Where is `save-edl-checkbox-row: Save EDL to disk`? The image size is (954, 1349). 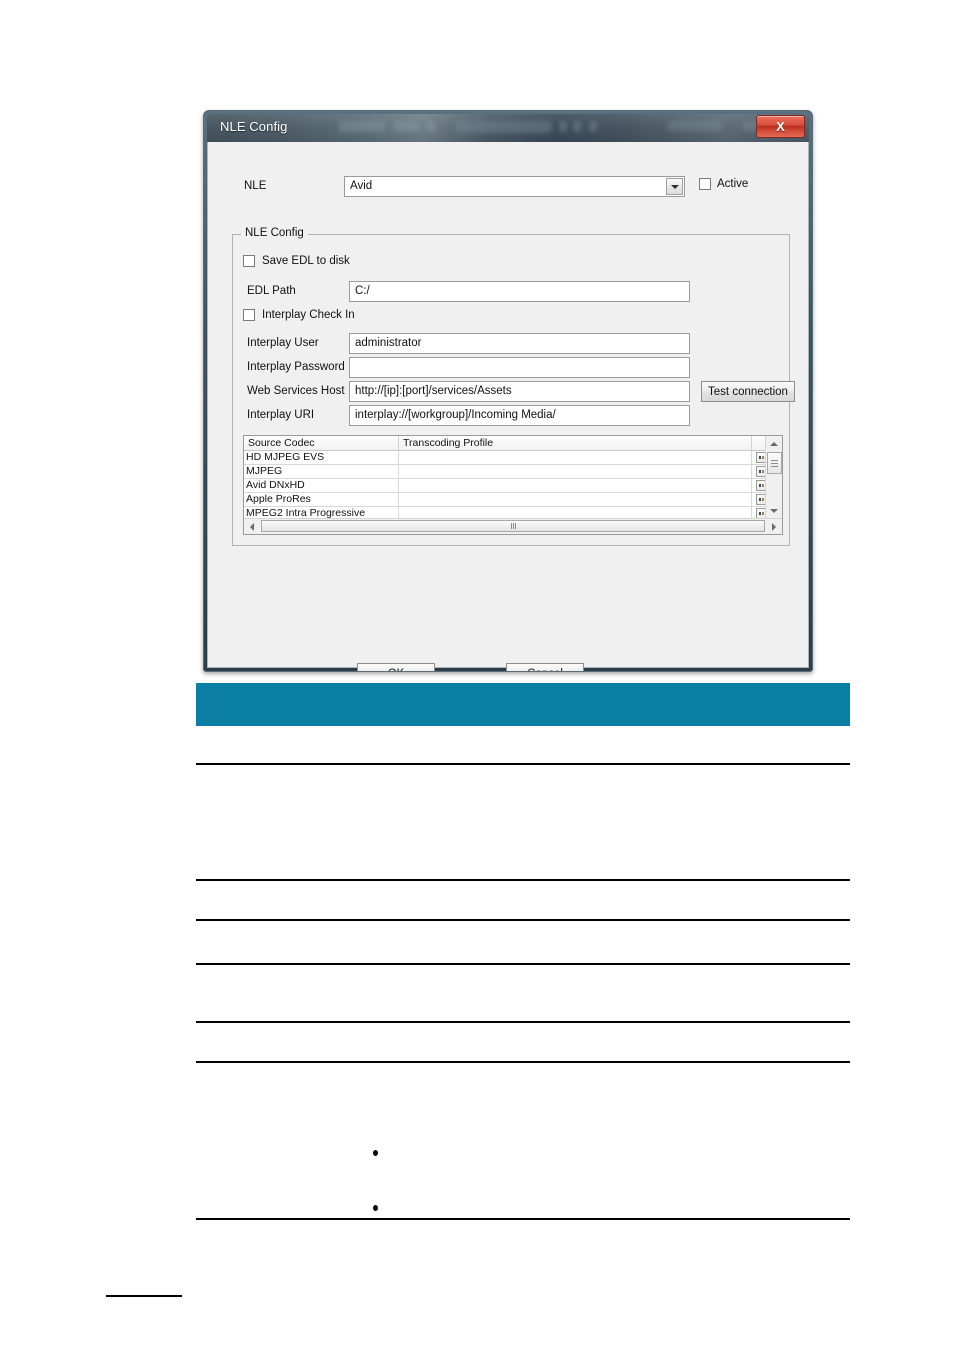
save-edl-checkbox-row: Save EDL to disk is located at coordinates (296, 261).